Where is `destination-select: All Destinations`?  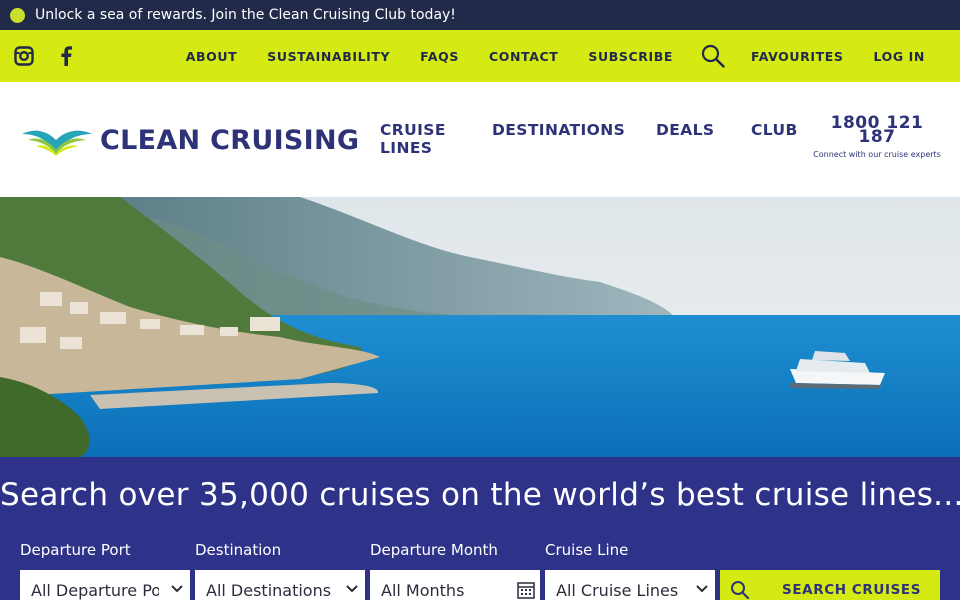 destination-select: All Destinations is located at coordinates (280, 585).